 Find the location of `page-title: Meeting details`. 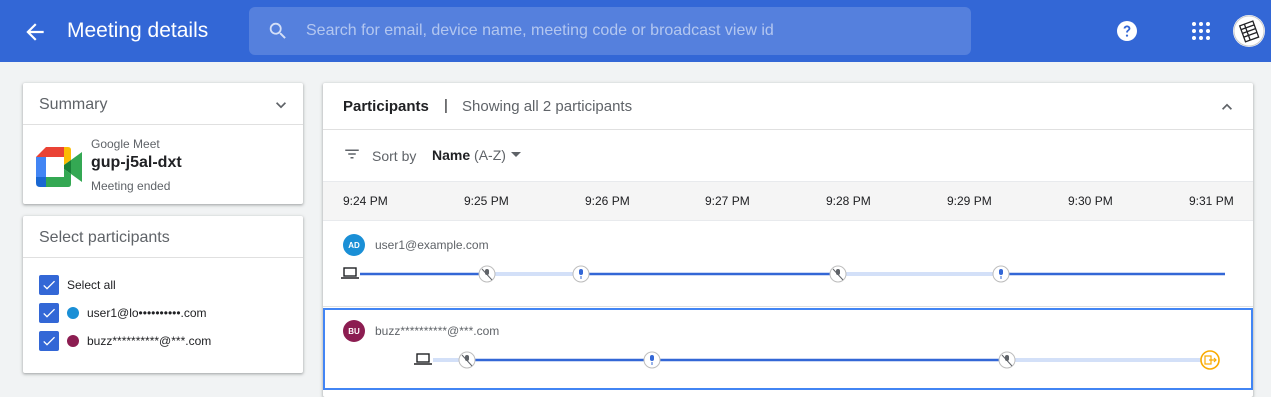

page-title: Meeting details is located at coordinates (138, 30).